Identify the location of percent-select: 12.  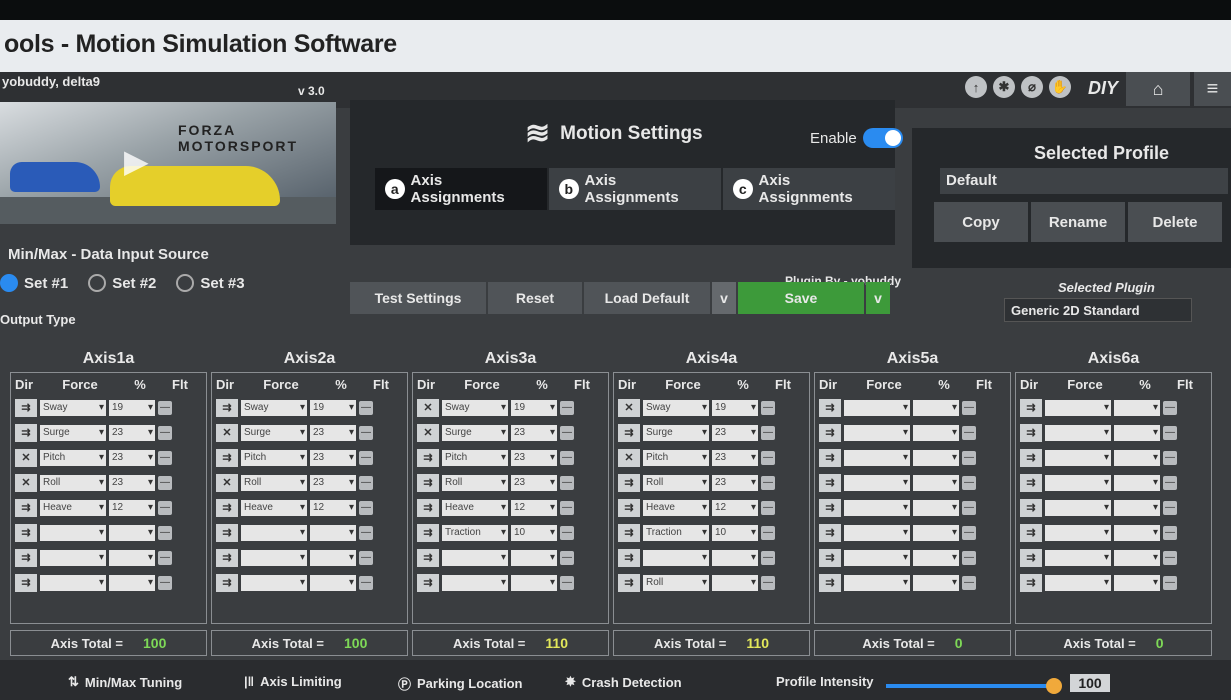
(735, 507).